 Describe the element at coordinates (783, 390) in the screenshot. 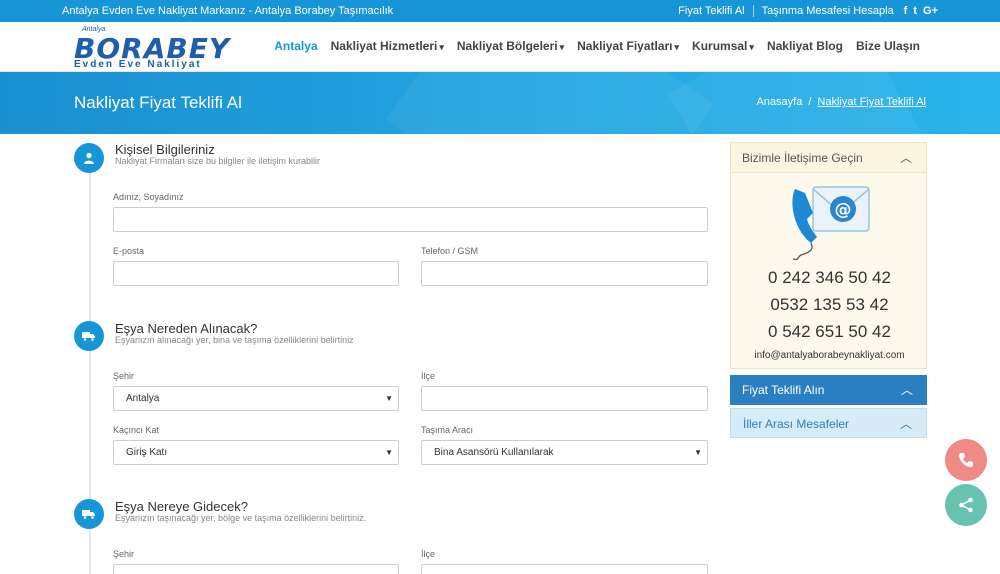

I see `quote-accordion-title: Fiyat Teklifi Alın` at that location.